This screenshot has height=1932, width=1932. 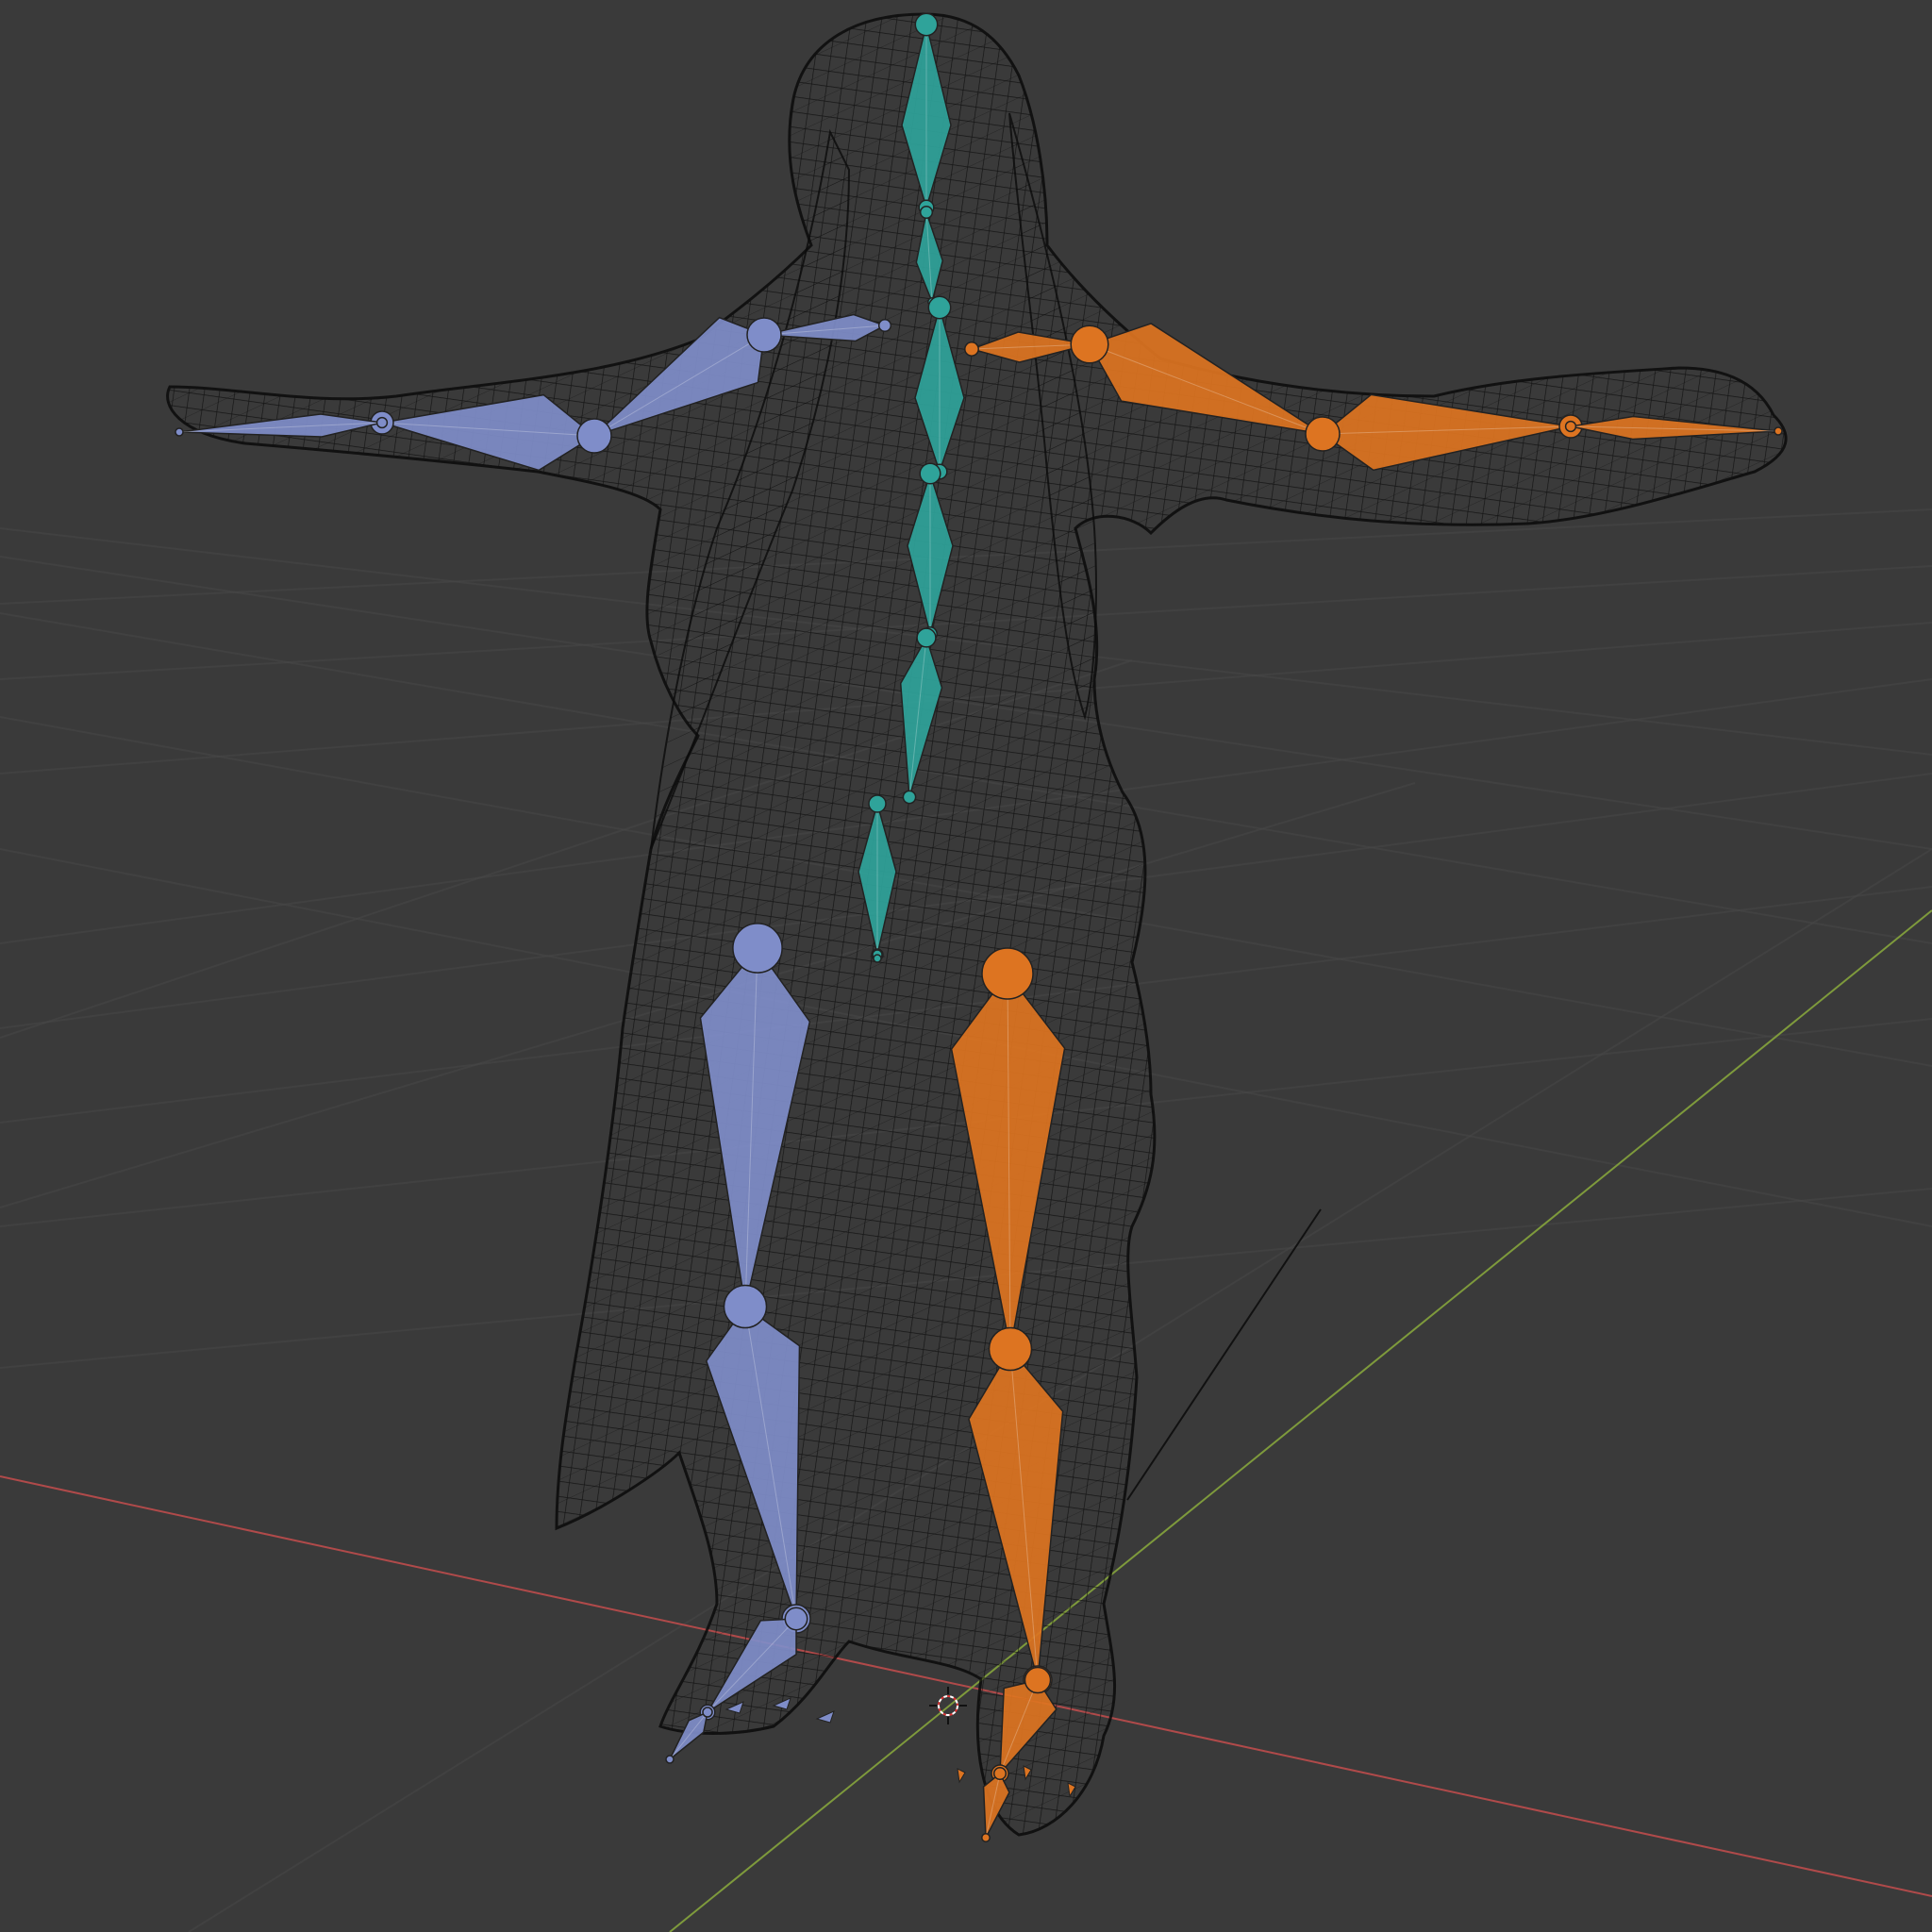 I want to click on bone-hips-tail-joint, so click(x=877, y=959).